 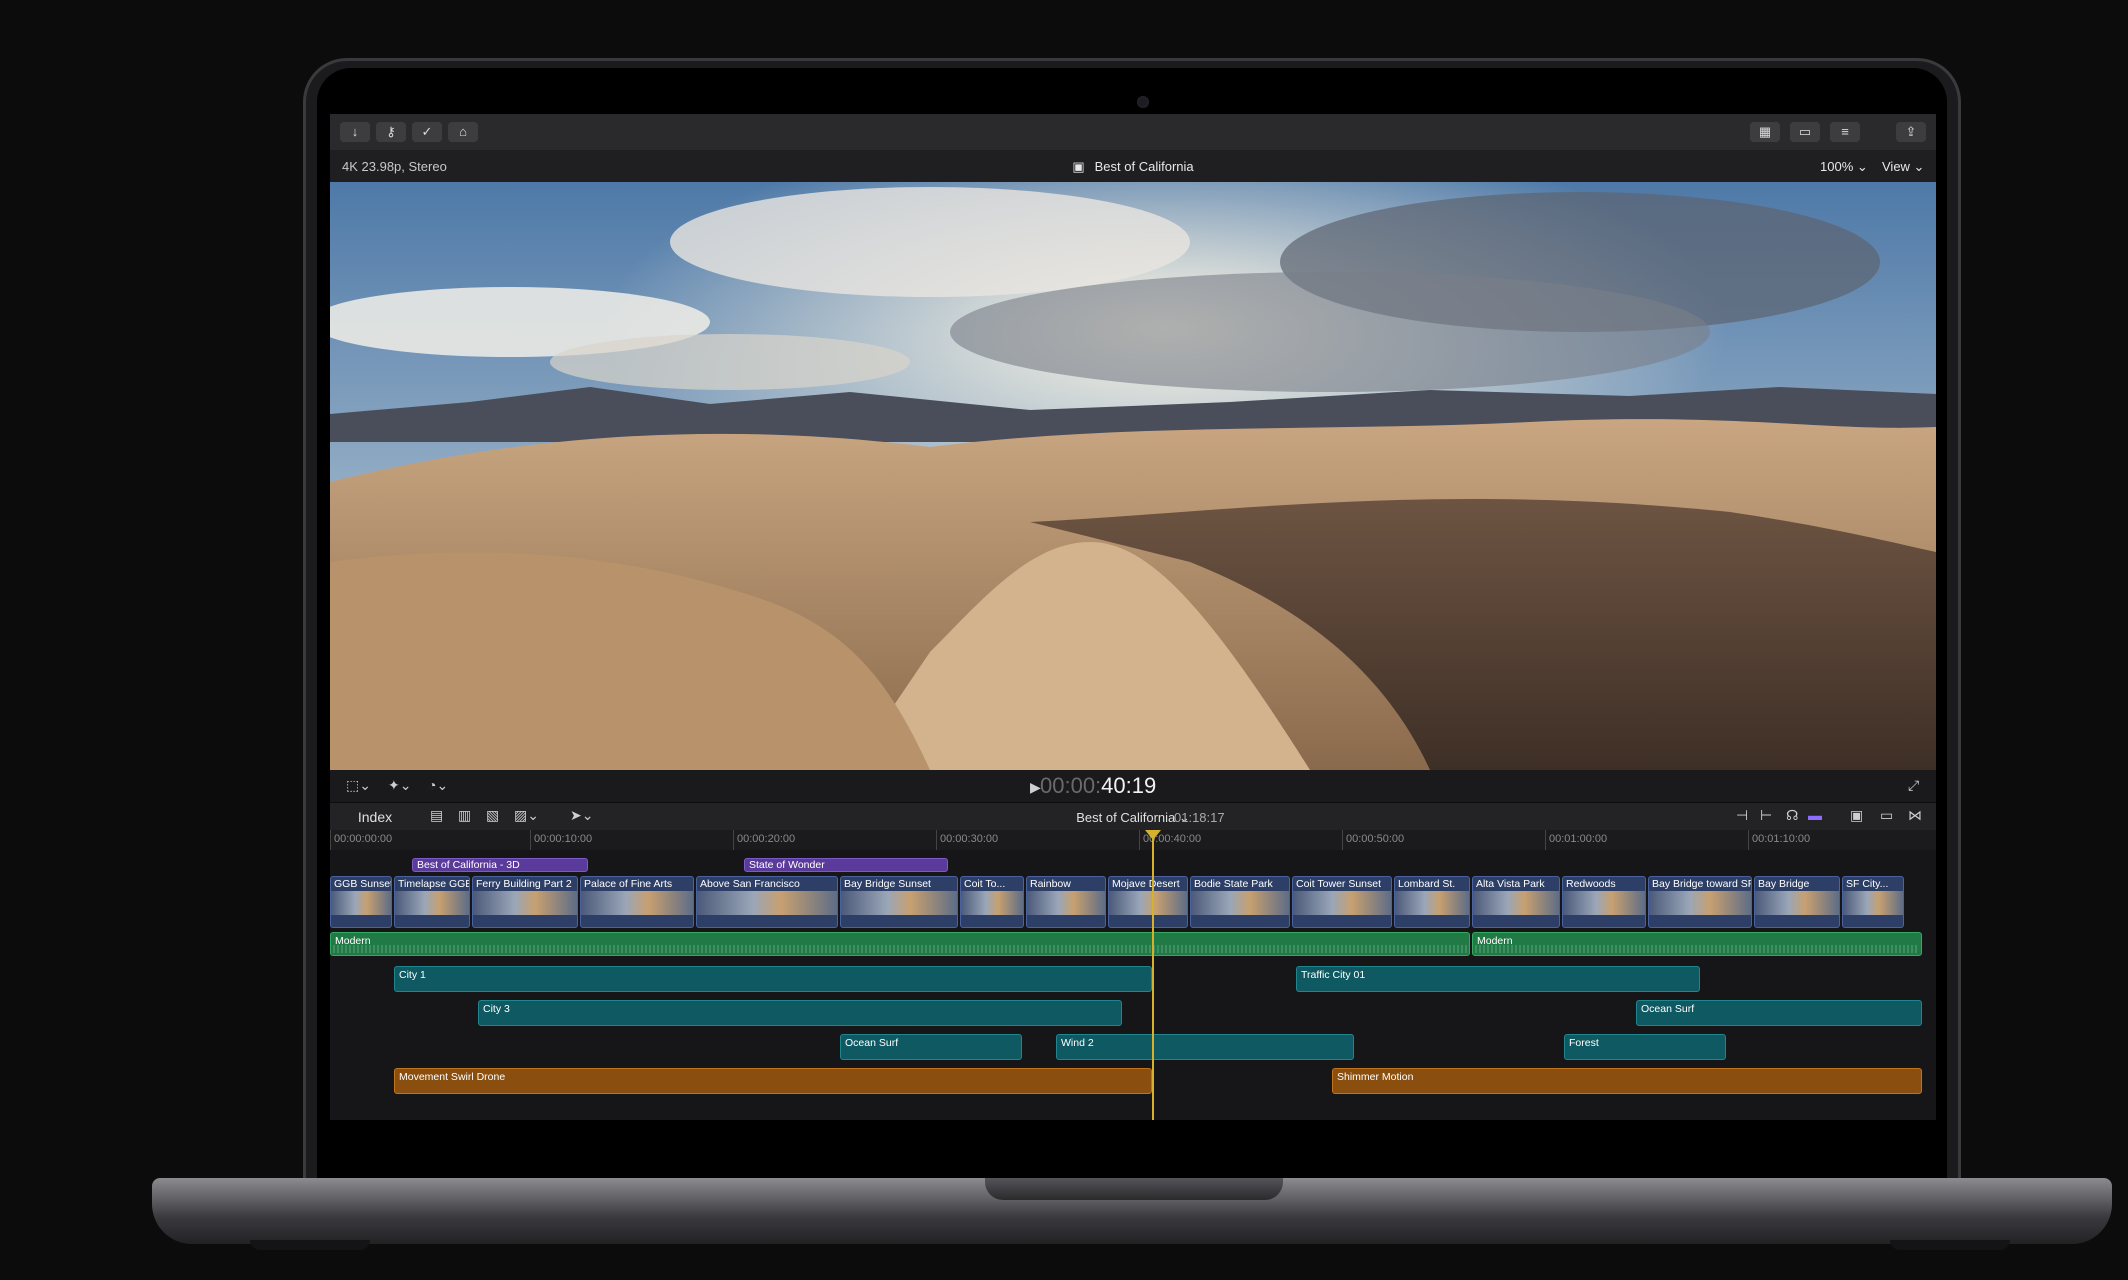 What do you see at coordinates (899, 902) in the screenshot?
I see `video-clip: Bay Bridge Sunset` at bounding box center [899, 902].